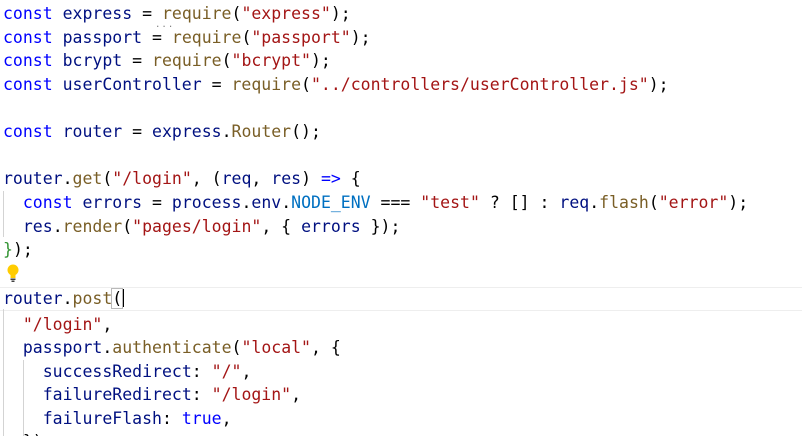 The width and height of the screenshot is (802, 436). Describe the element at coordinates (62, 347) in the screenshot. I see `identifier-token: passport` at that location.